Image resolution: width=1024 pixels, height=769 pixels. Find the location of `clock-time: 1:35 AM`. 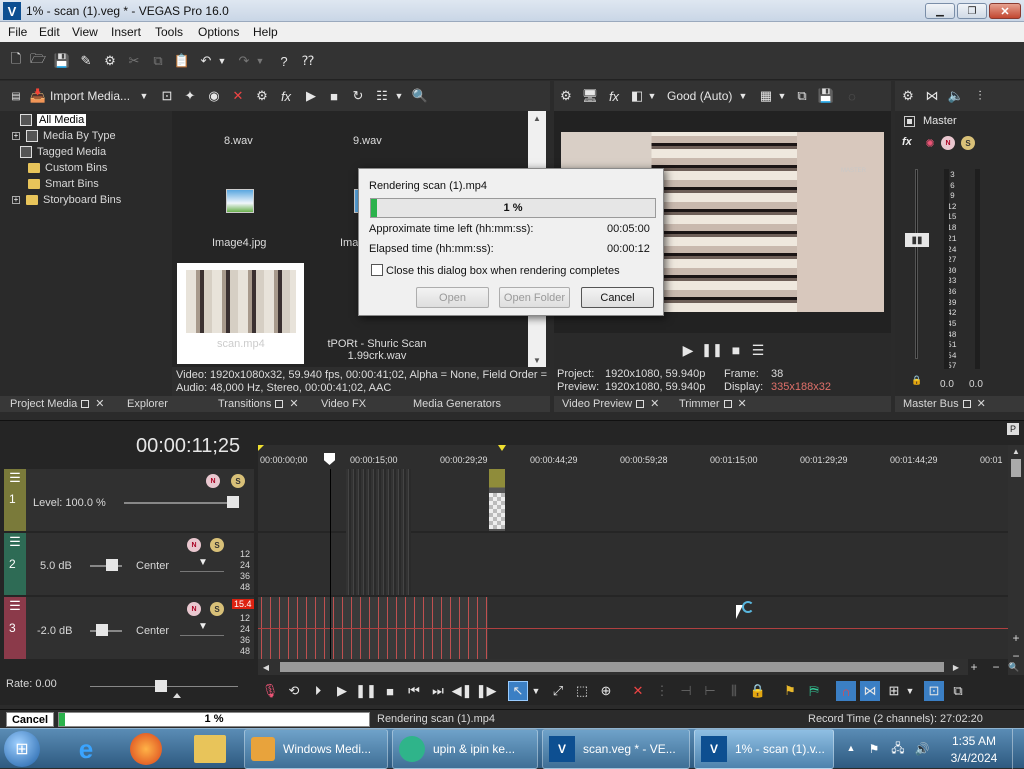

clock-time: 1:35 AM is located at coordinates (974, 741).